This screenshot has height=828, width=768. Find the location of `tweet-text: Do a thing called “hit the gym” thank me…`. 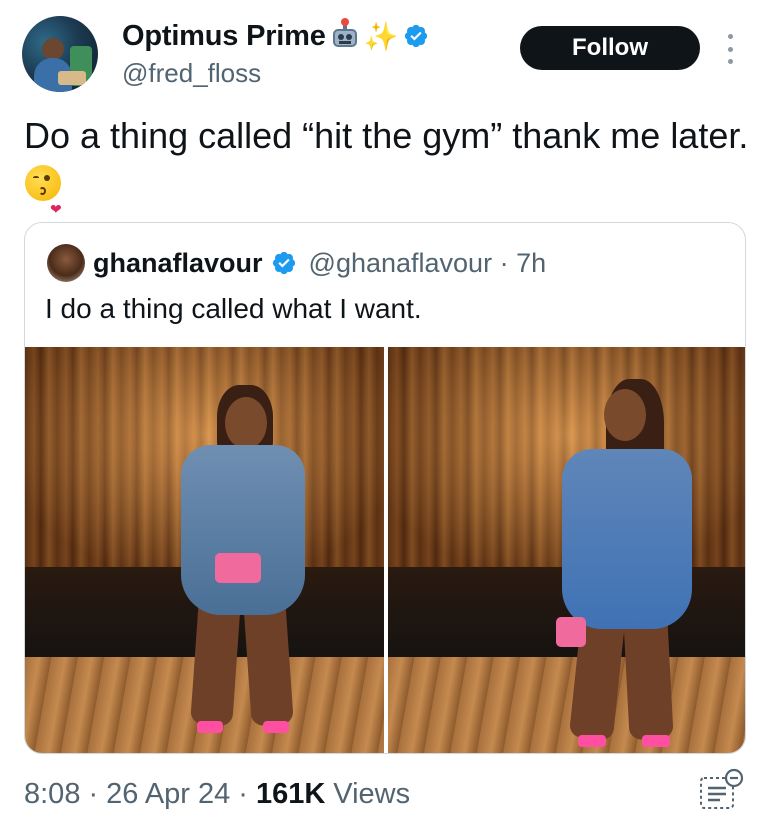

tweet-text: Do a thing called “hit the gym” thank me… is located at coordinates (389, 165).